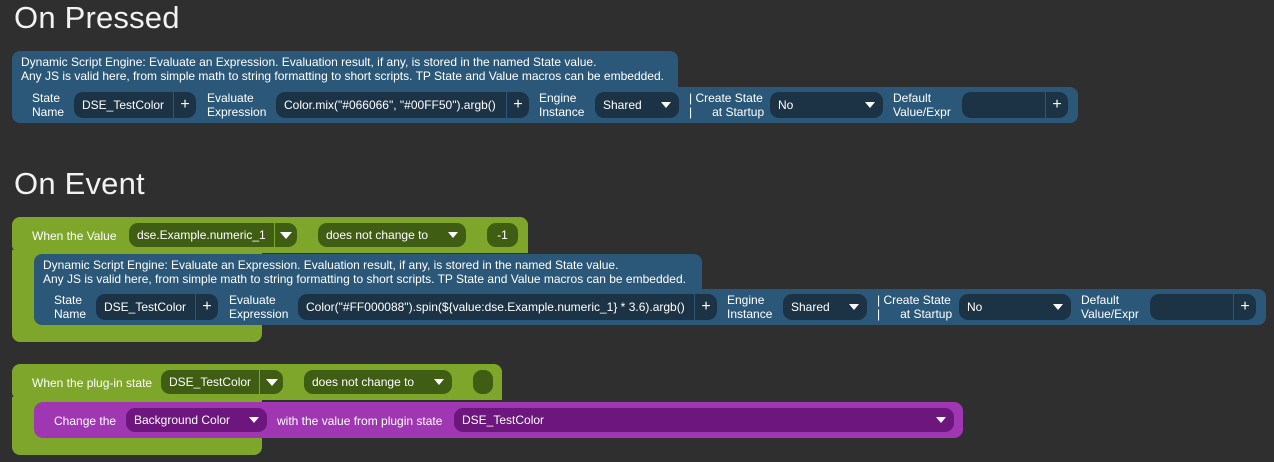  Describe the element at coordinates (201, 235) in the screenshot. I see `value-source: dse.Example.numeric_1` at that location.